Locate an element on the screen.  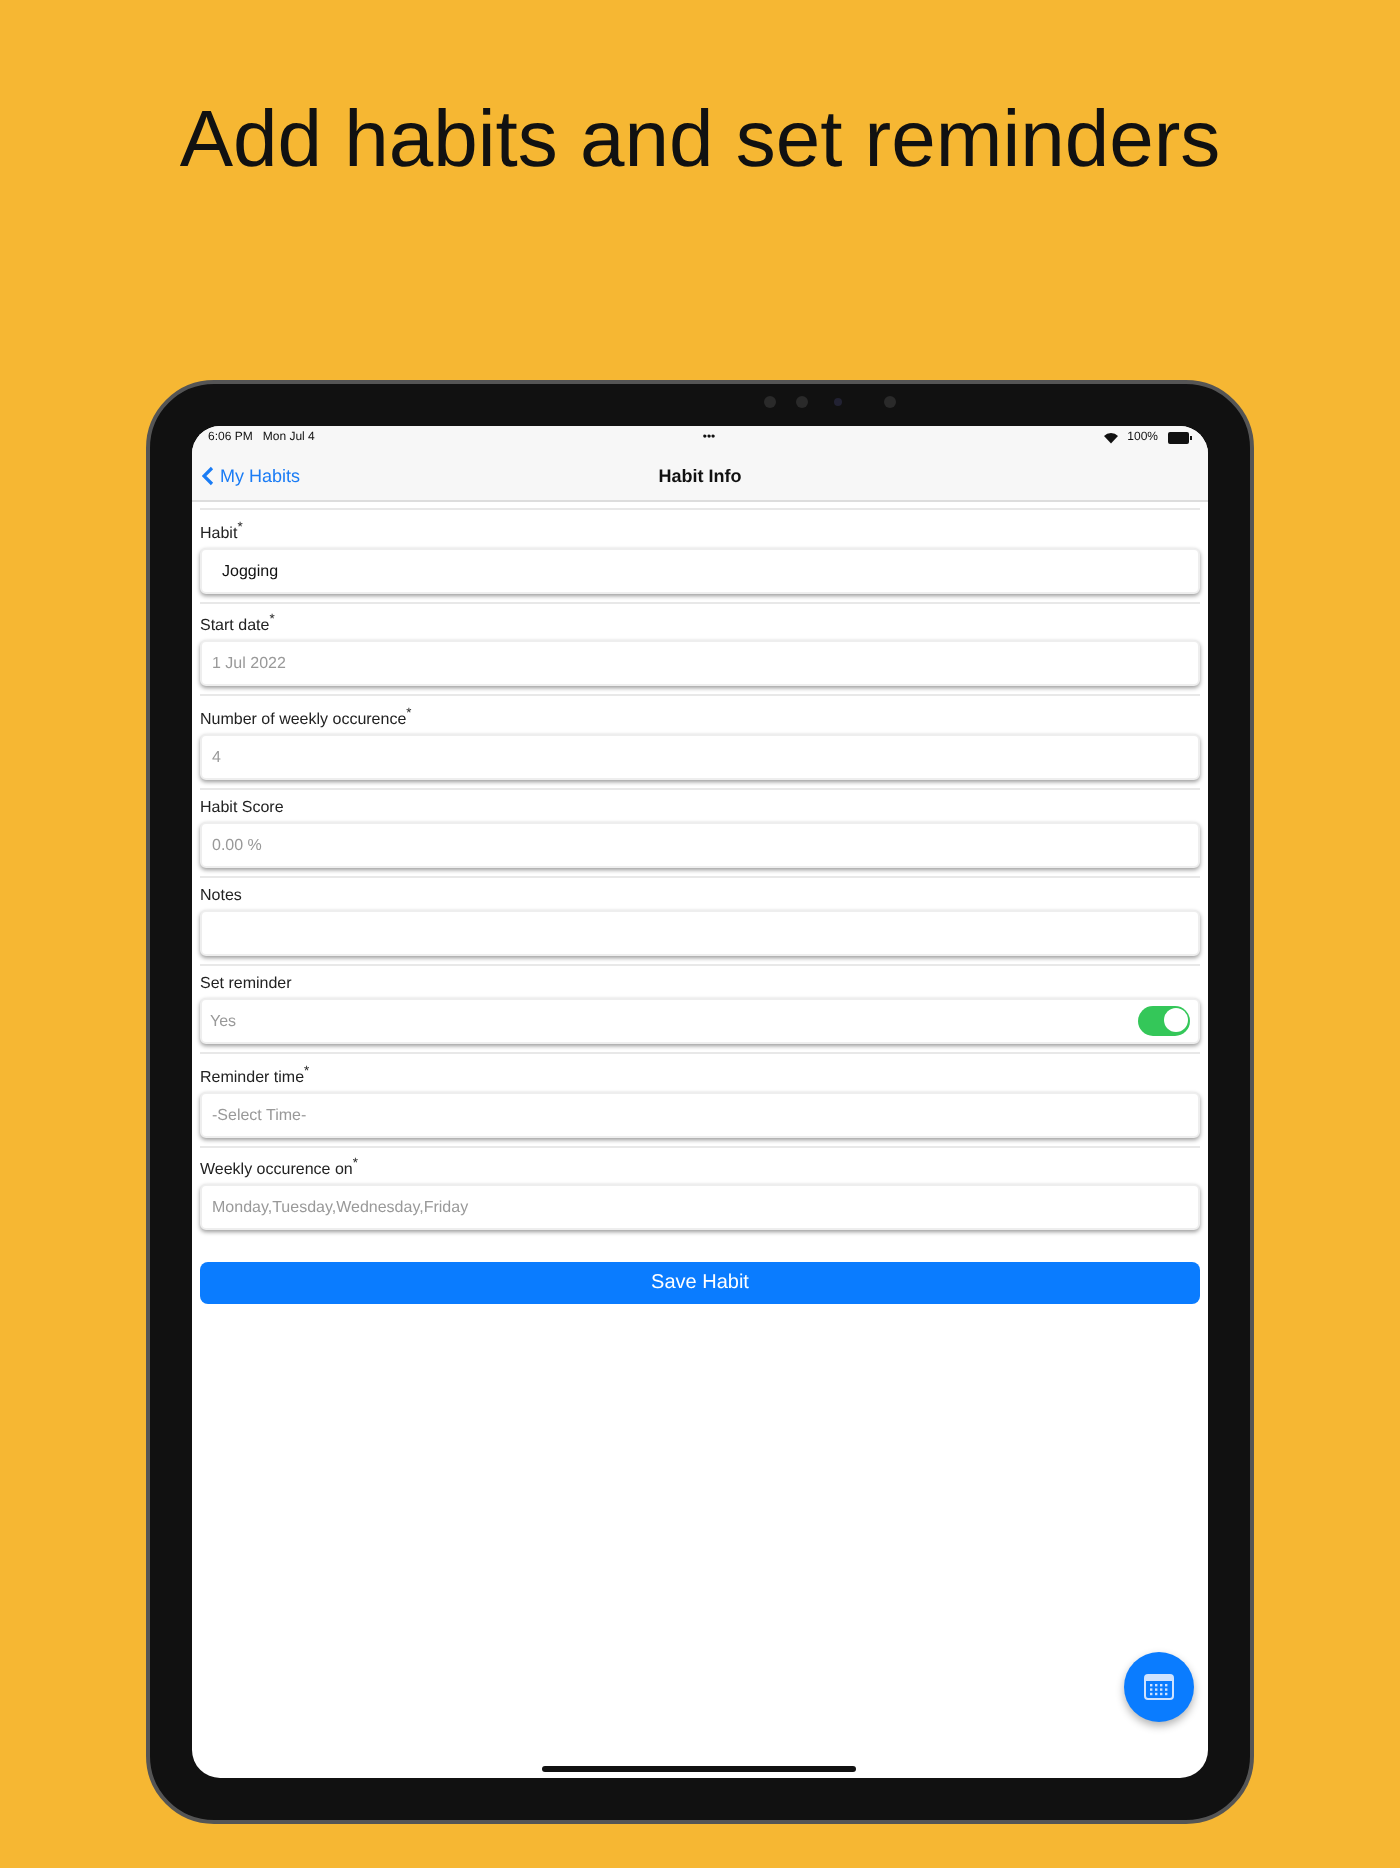
calendar-button is located at coordinates (1159, 1687).